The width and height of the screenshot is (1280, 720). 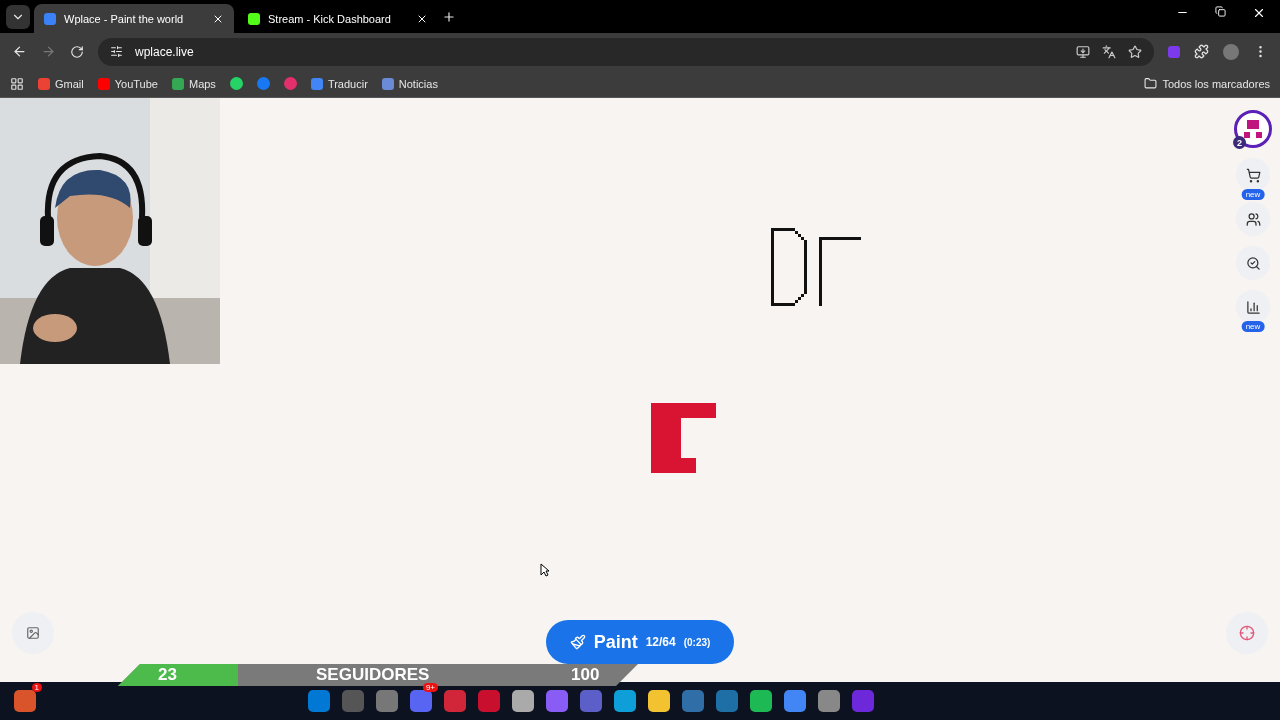 I want to click on bookmark-link: Maps, so click(x=193, y=83).